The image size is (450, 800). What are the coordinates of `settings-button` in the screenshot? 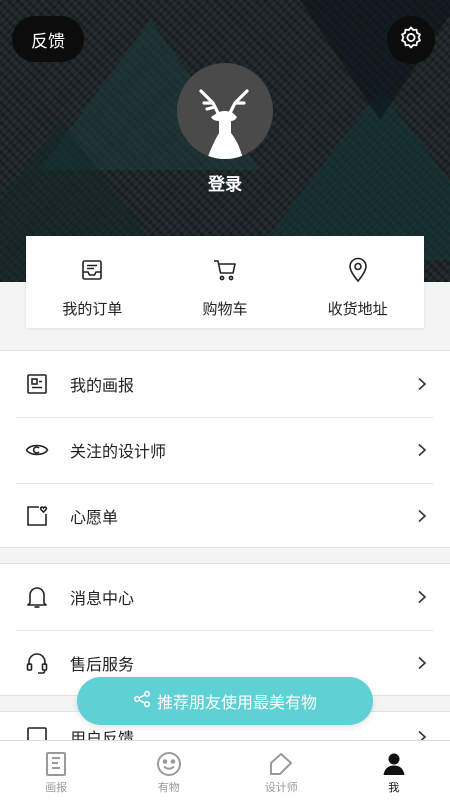 It's located at (411, 40).